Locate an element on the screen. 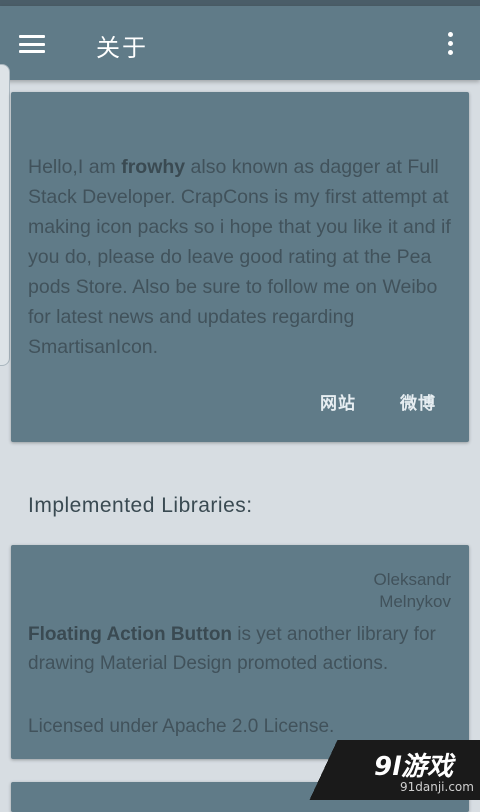  author-name: frowhy is located at coordinates (153, 167).